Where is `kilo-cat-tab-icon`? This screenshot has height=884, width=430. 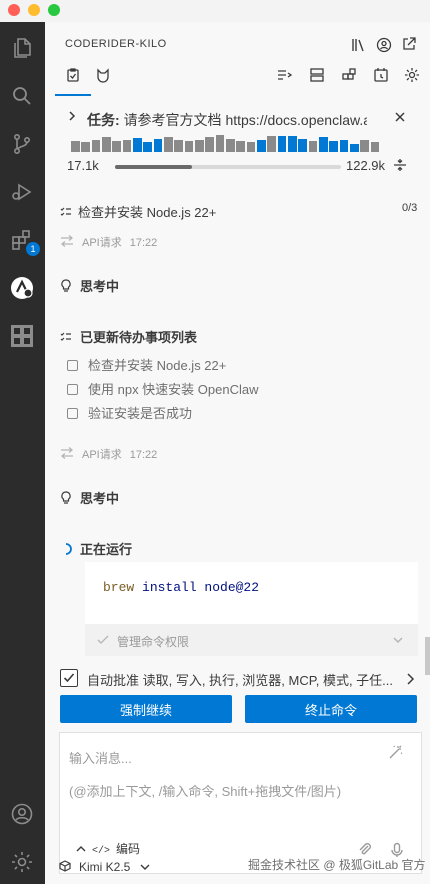 kilo-cat-tab-icon is located at coordinates (103, 75).